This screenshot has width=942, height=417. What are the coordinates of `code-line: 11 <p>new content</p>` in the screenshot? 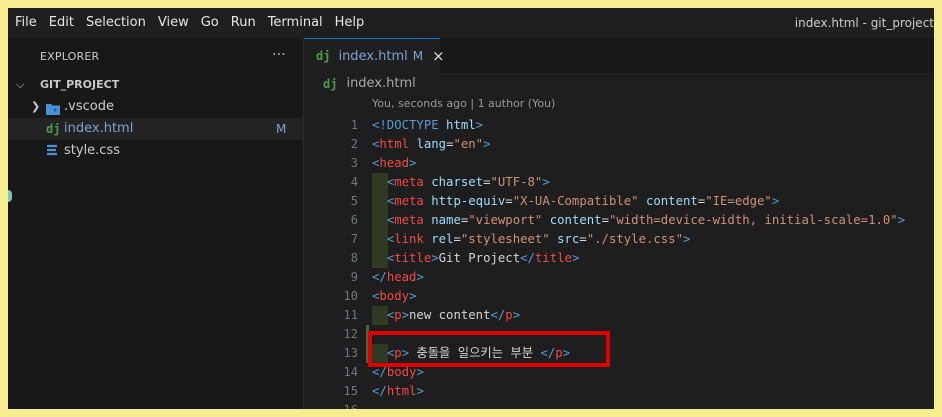 It's located at (619, 315).